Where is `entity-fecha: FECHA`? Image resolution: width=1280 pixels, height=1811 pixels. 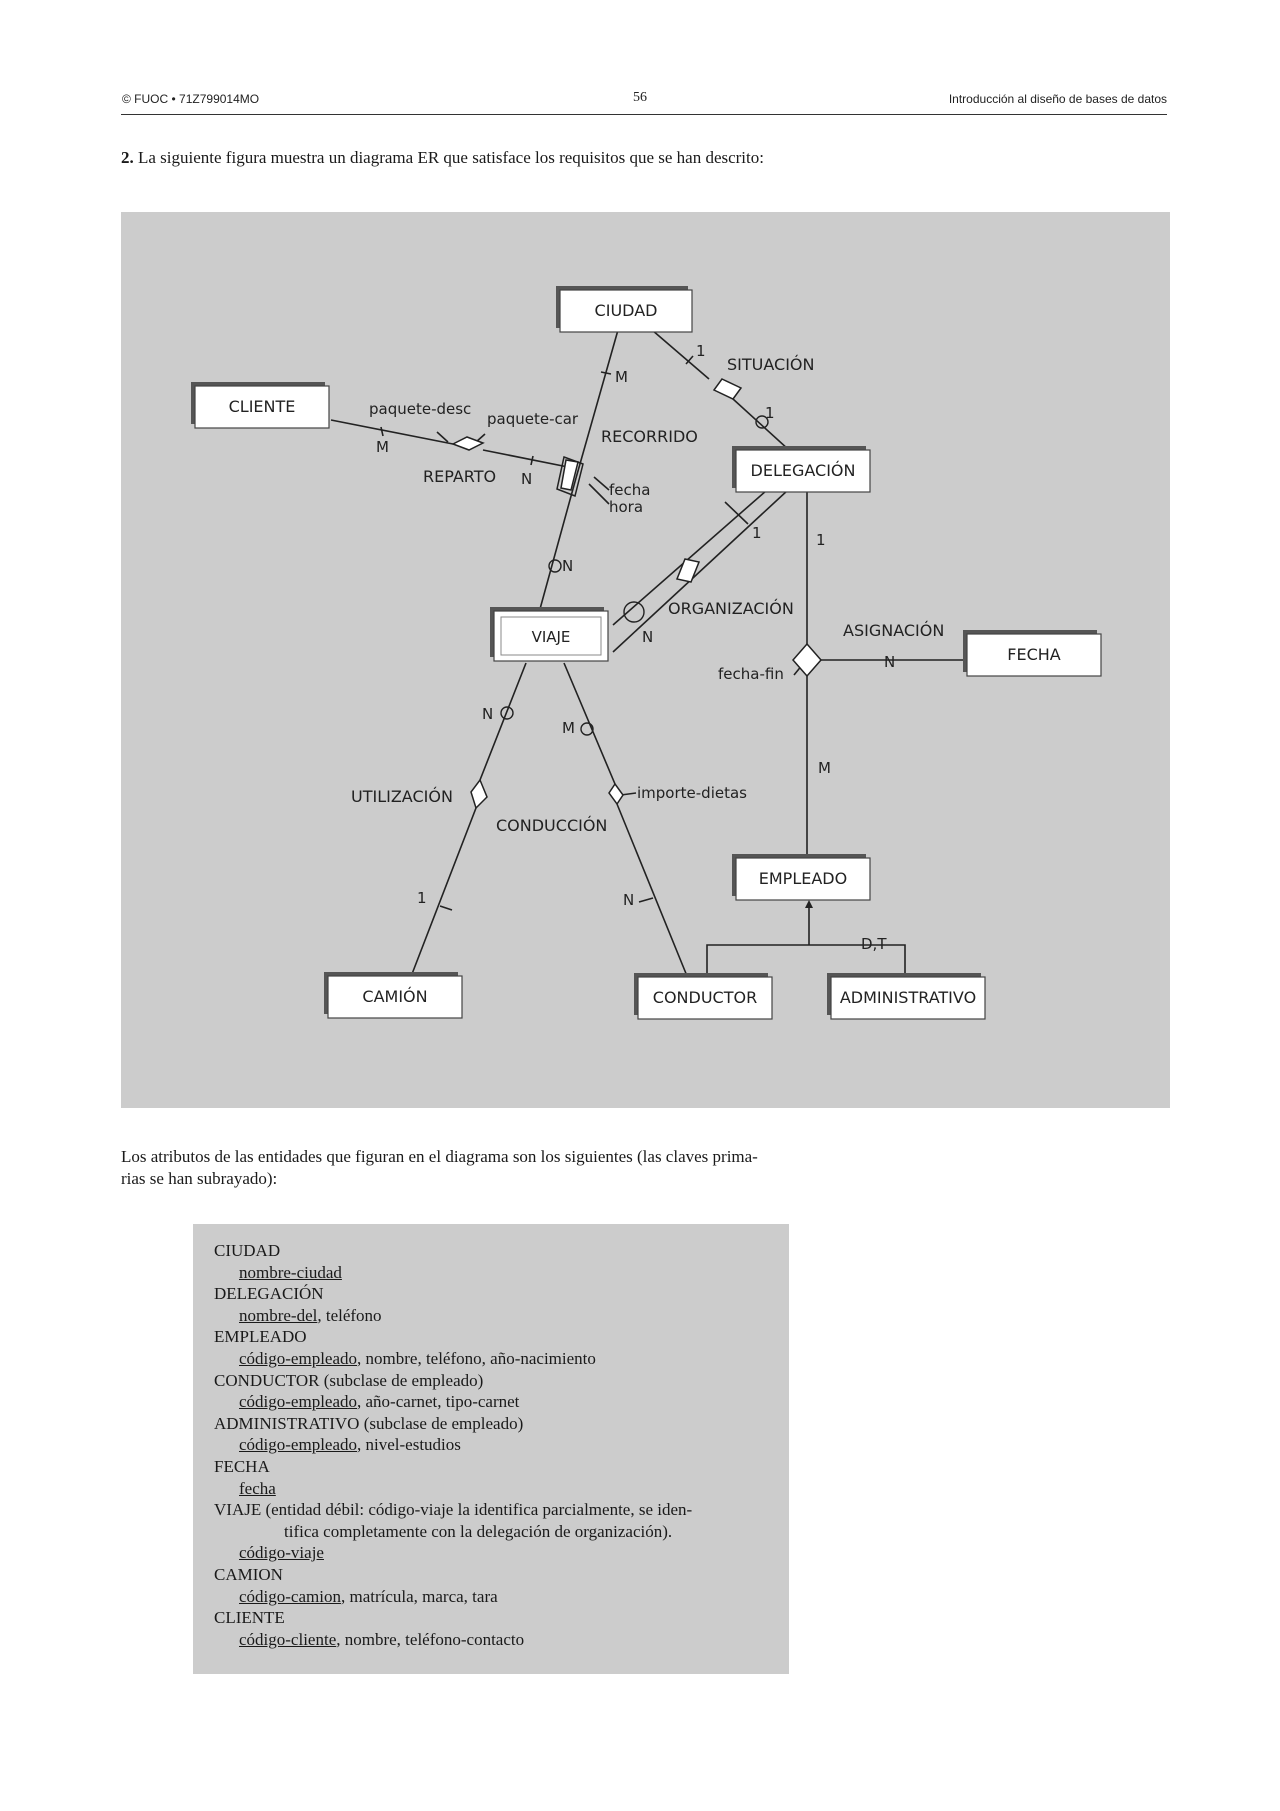 entity-fecha: FECHA is located at coordinates (1032, 653).